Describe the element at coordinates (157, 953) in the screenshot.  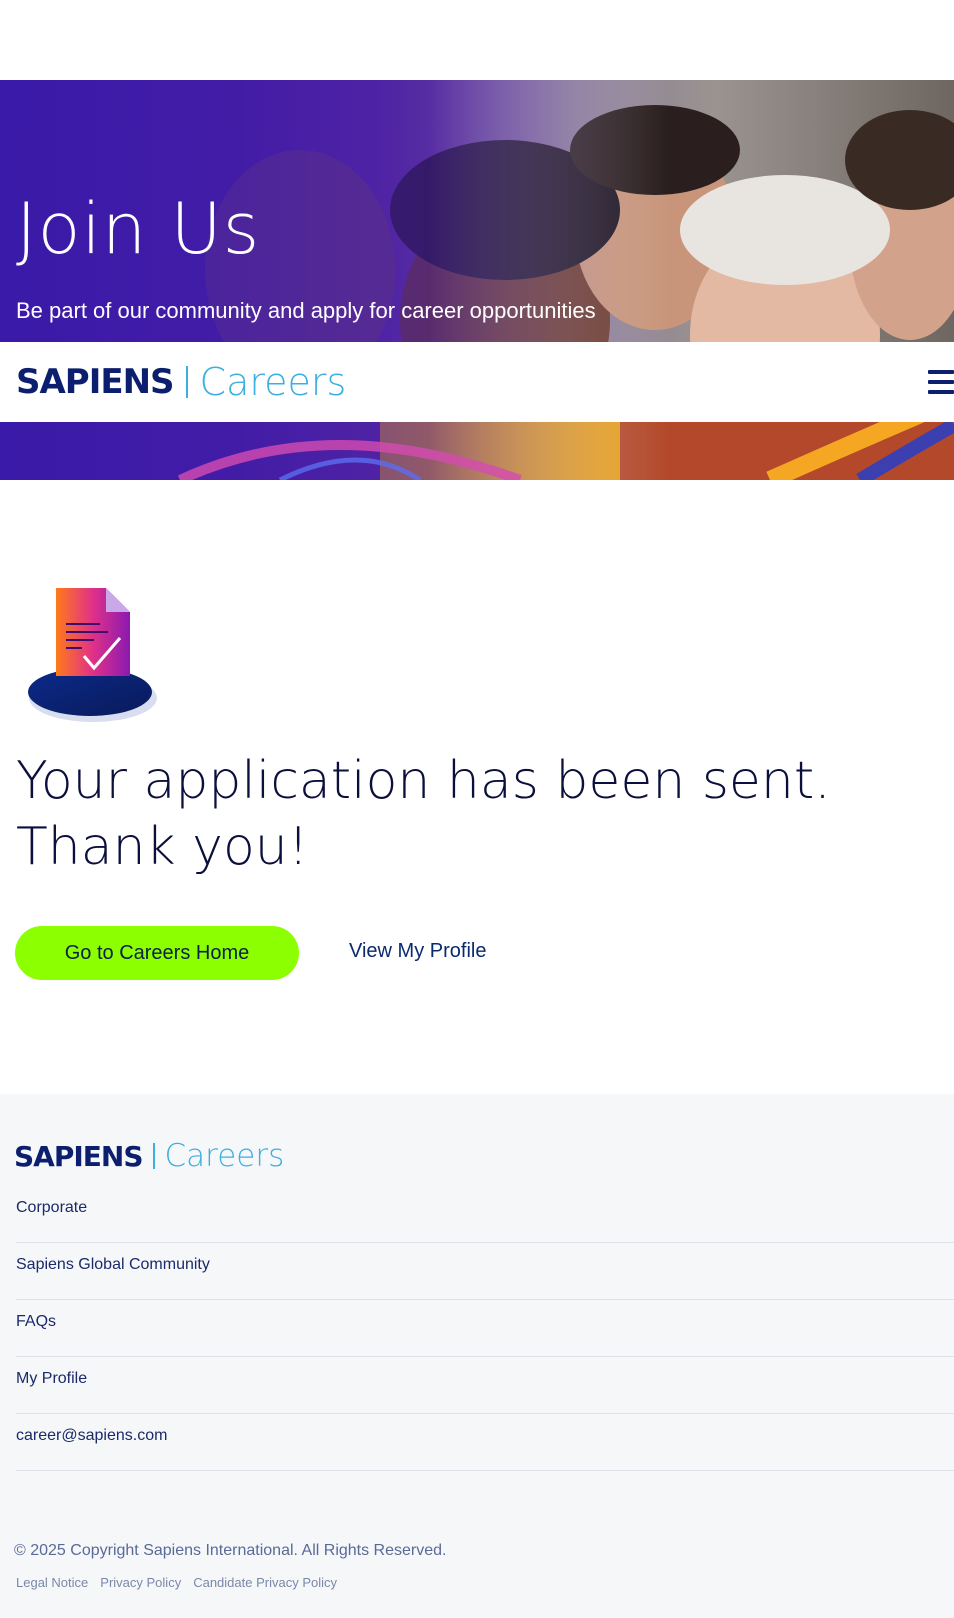
I see `go-to-careers-home-button: Go to Careers Home` at that location.